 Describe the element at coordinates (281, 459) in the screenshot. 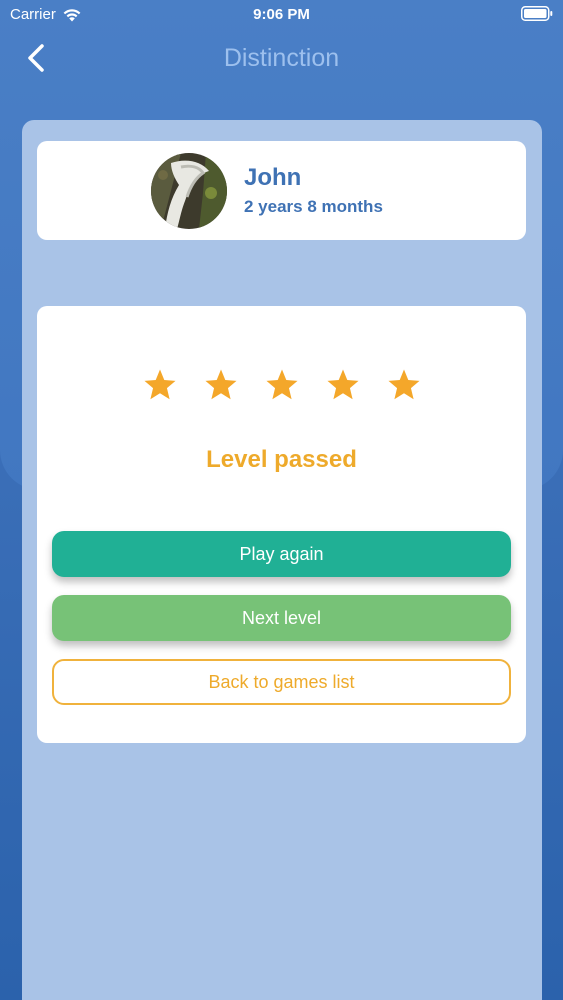

I see `result-title: Level passed` at that location.